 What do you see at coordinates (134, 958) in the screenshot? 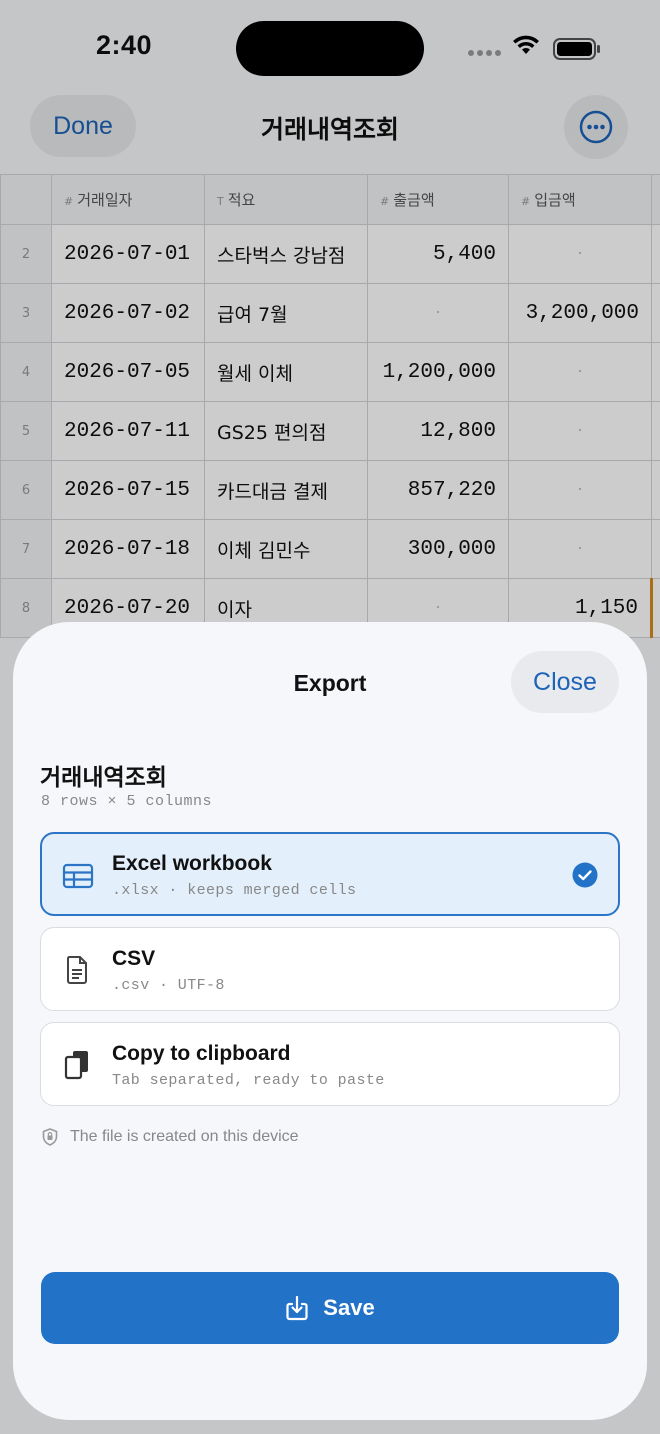
I see `option-title: CSV` at bounding box center [134, 958].